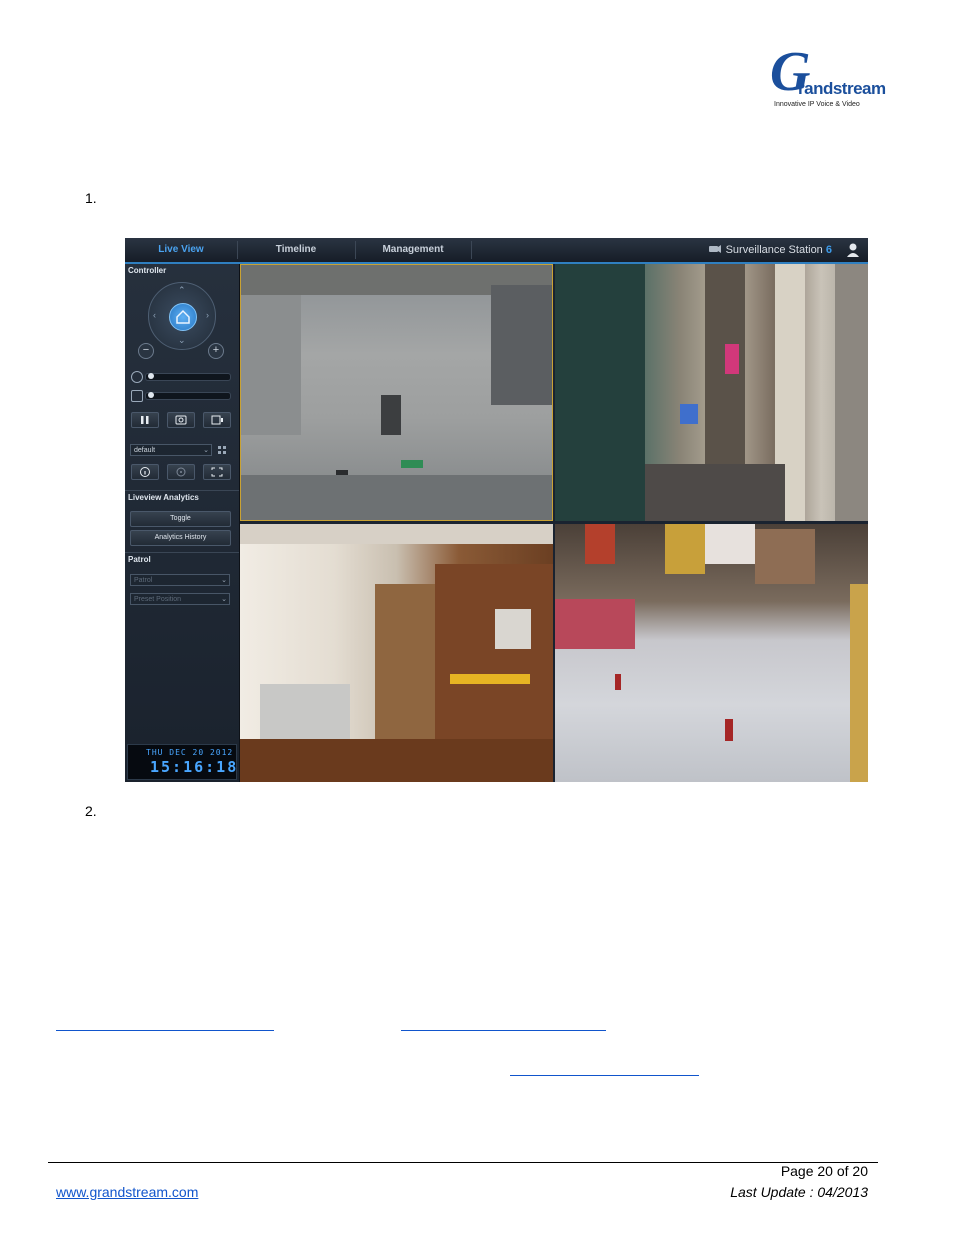 The image size is (954, 1235). What do you see at coordinates (207, 315) in the screenshot?
I see `chevron-right-icon: ›` at bounding box center [207, 315].